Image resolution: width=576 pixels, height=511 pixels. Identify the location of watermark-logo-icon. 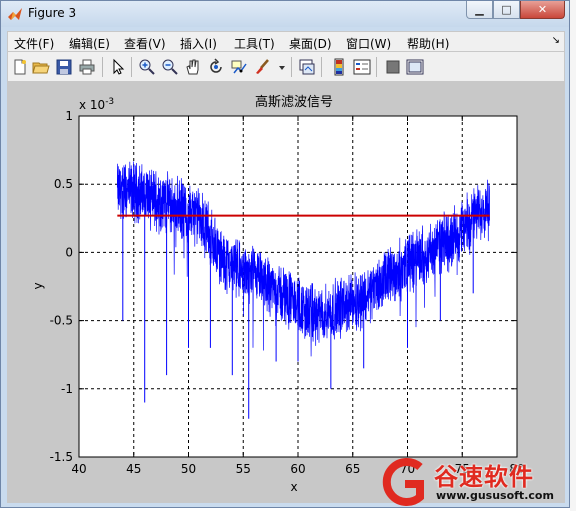
(403, 482).